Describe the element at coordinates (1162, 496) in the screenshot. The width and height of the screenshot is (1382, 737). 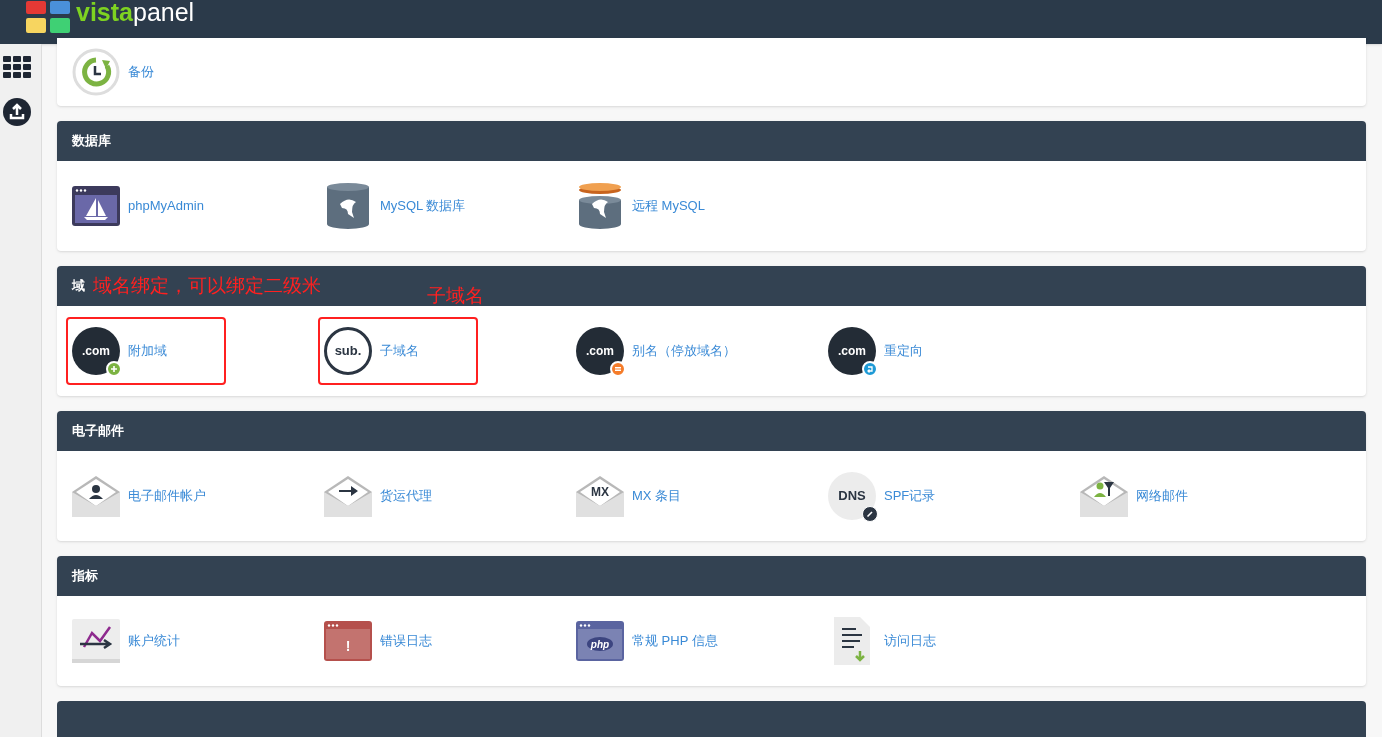
I see `tool-link: 网络邮件` at that location.